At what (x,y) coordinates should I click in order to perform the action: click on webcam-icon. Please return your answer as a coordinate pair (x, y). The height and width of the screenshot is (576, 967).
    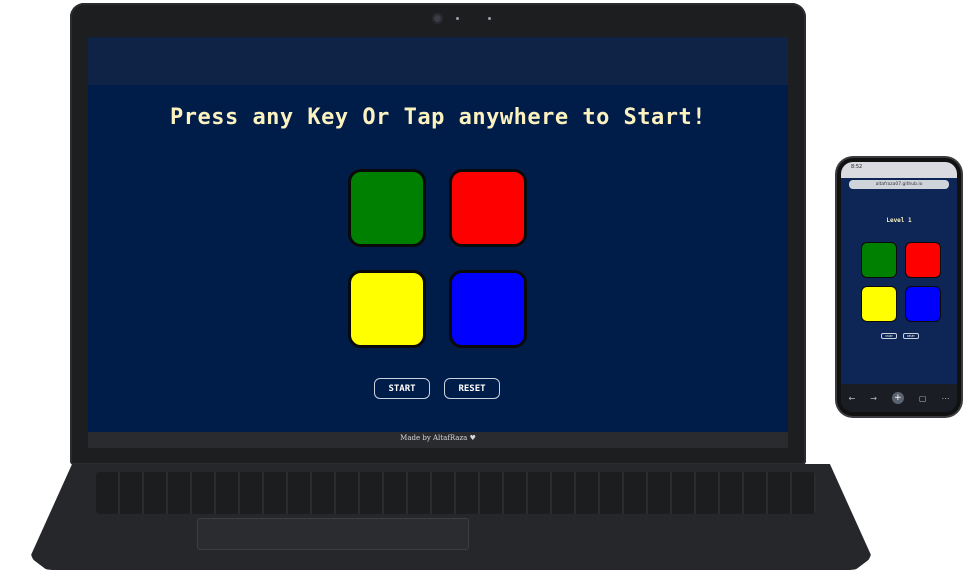
    Looking at the image, I should click on (437, 18).